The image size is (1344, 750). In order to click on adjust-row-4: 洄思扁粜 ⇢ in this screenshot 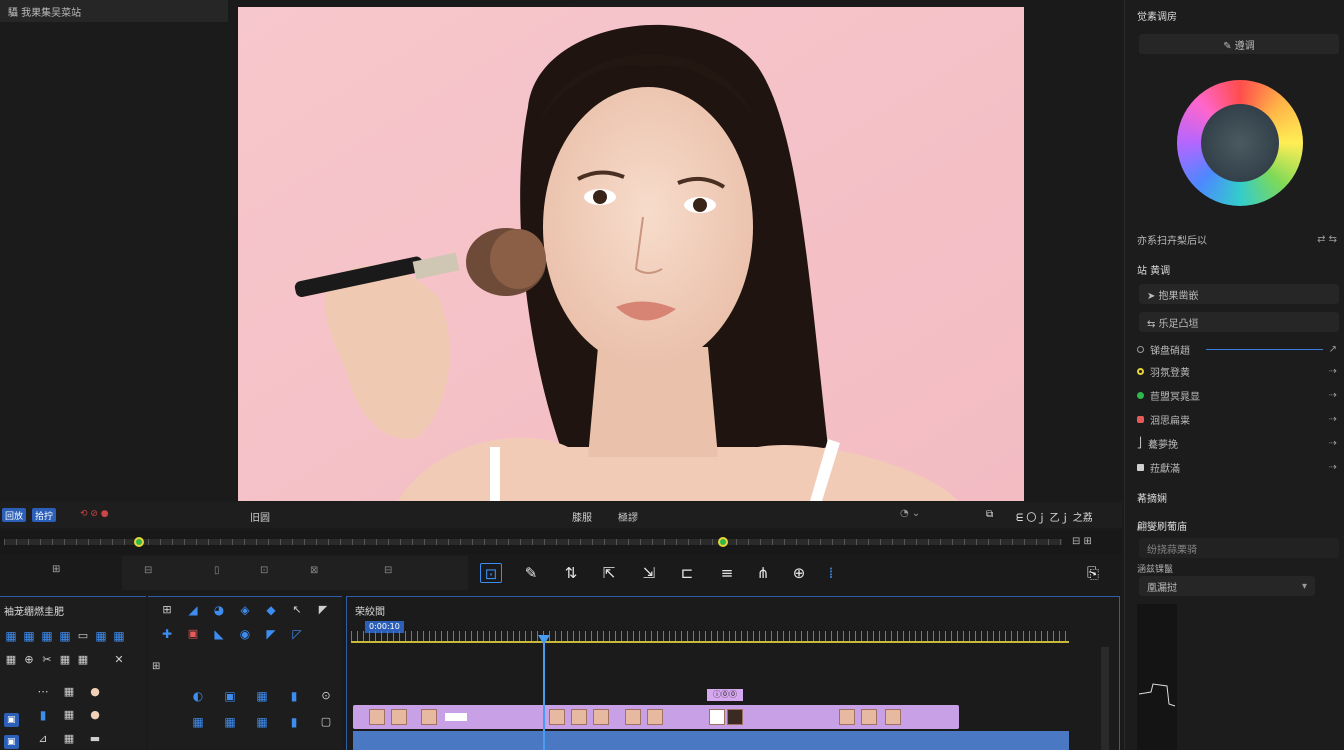, I will do `click(1237, 419)`.